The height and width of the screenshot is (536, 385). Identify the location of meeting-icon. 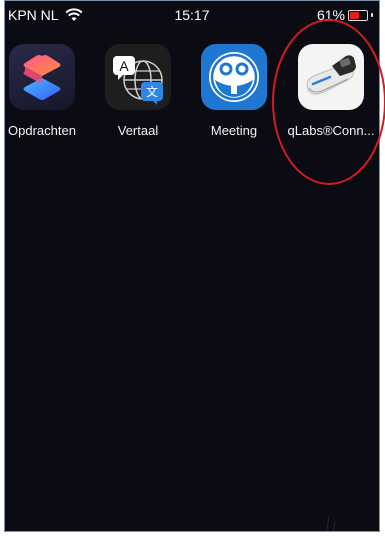
(234, 77).